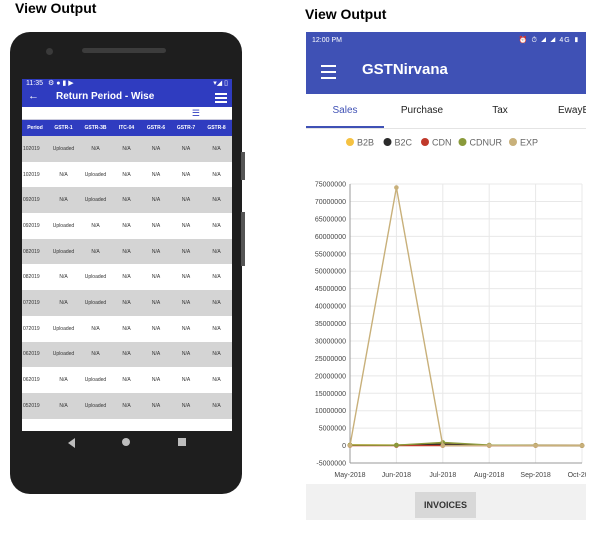  I want to click on filter-settings-icon: ☰, so click(196, 113).